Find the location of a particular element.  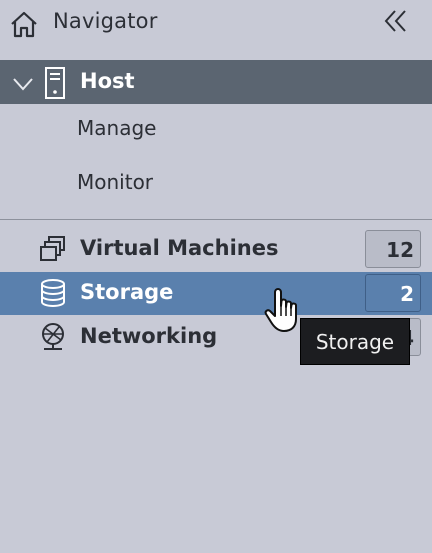

double-chevron-left-icon is located at coordinates (396, 21).